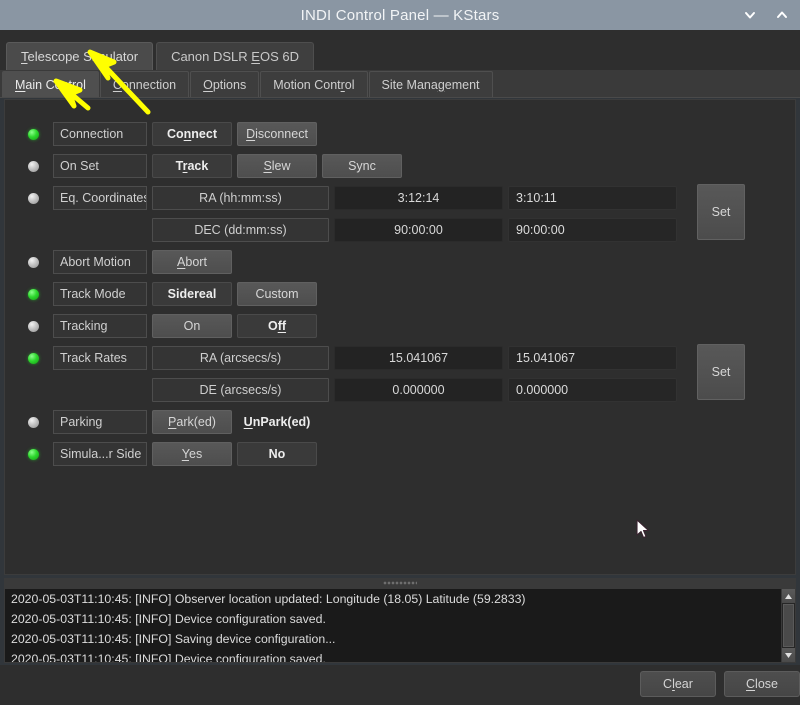  Describe the element at coordinates (33, 166) in the screenshot. I see `status-led-on-set` at that location.